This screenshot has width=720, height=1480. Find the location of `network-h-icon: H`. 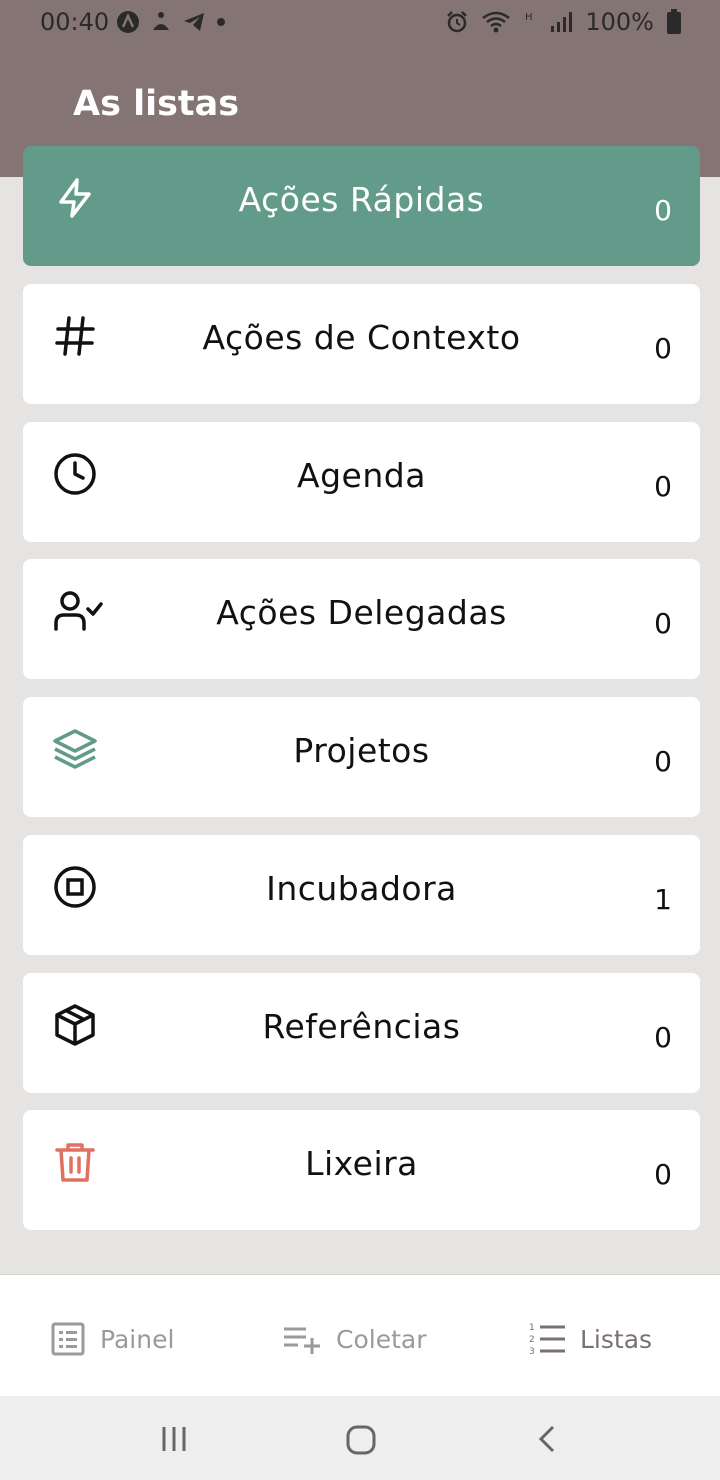

network-h-icon: H is located at coordinates (529, 17).